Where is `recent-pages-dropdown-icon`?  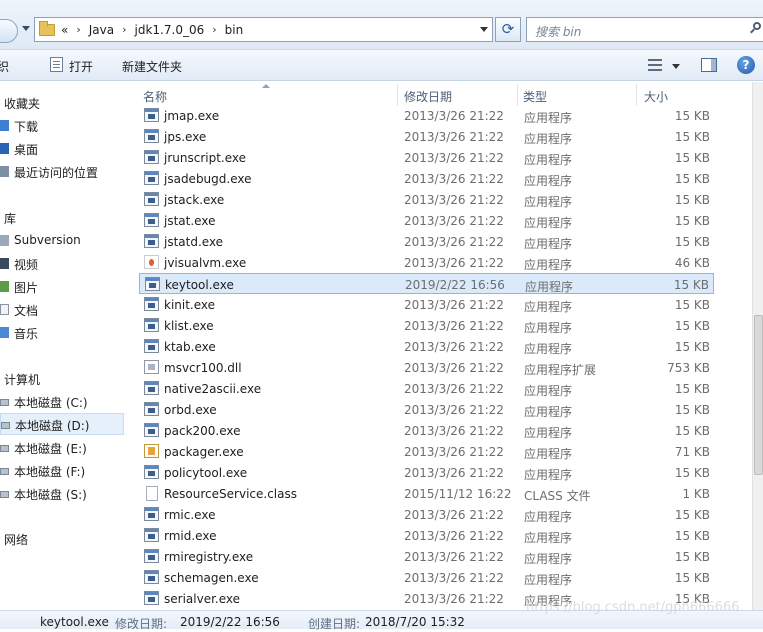
recent-pages-dropdown-icon is located at coordinates (26, 28).